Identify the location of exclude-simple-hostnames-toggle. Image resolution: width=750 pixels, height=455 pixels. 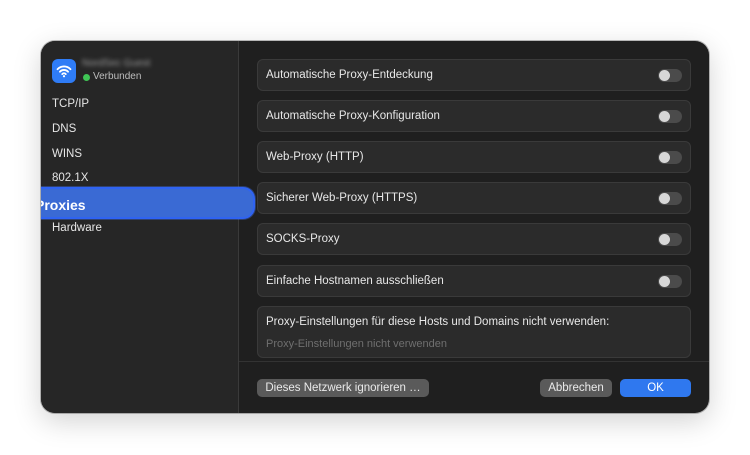
(670, 281).